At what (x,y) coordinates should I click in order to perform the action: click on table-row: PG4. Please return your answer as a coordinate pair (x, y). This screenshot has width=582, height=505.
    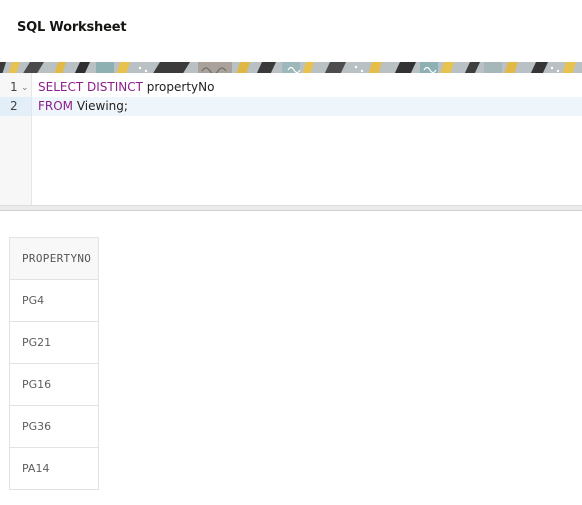
    Looking at the image, I should click on (54, 300).